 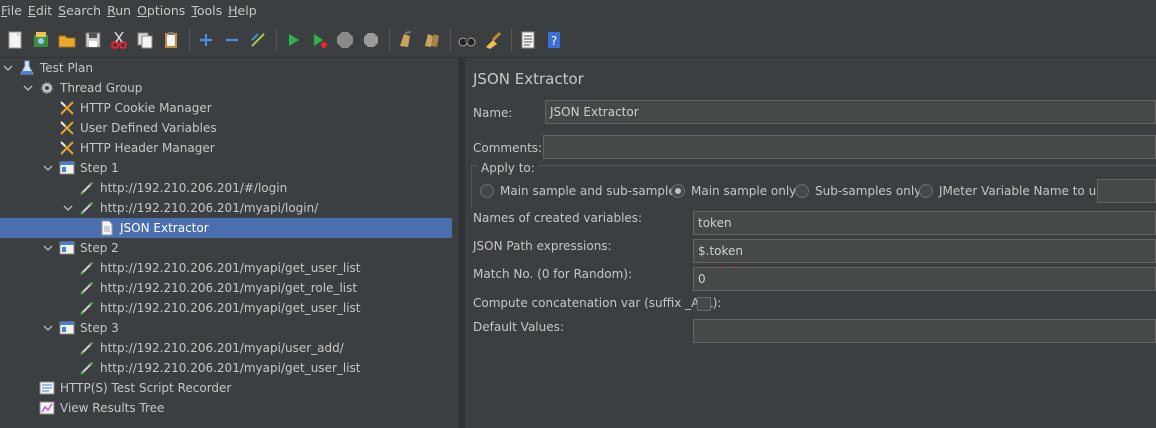 I want to click on menu-mnemonic: E, so click(x=31, y=10).